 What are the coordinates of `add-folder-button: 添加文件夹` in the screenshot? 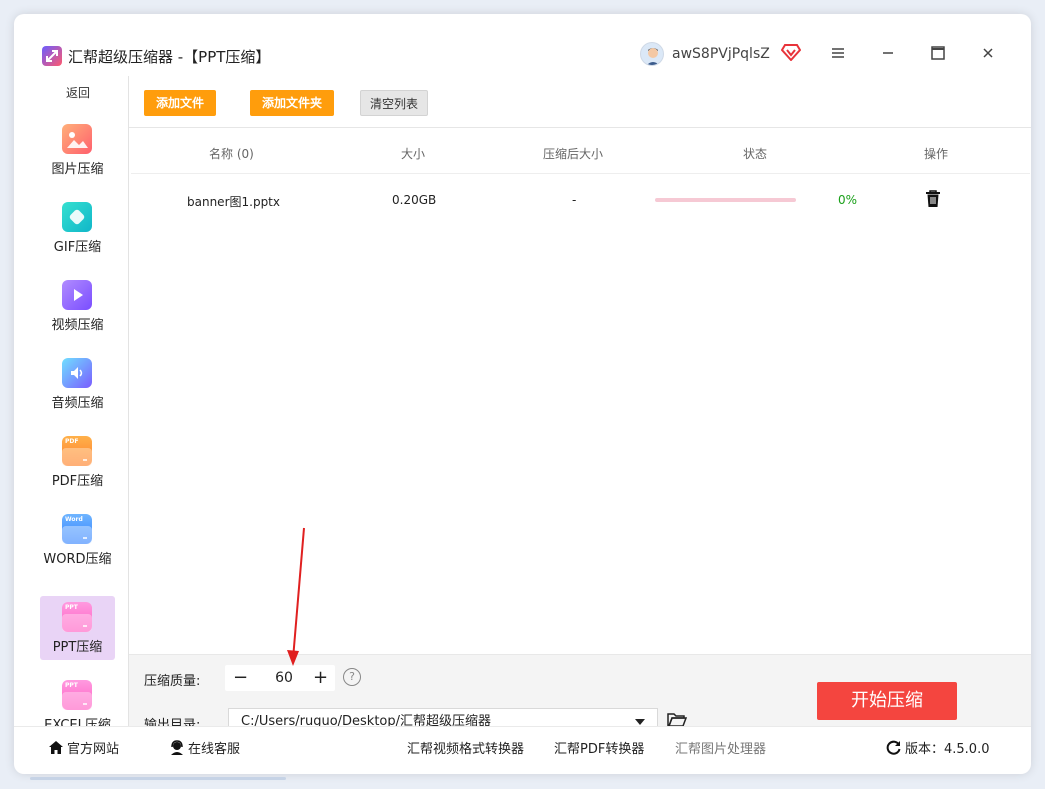 It's located at (292, 103).